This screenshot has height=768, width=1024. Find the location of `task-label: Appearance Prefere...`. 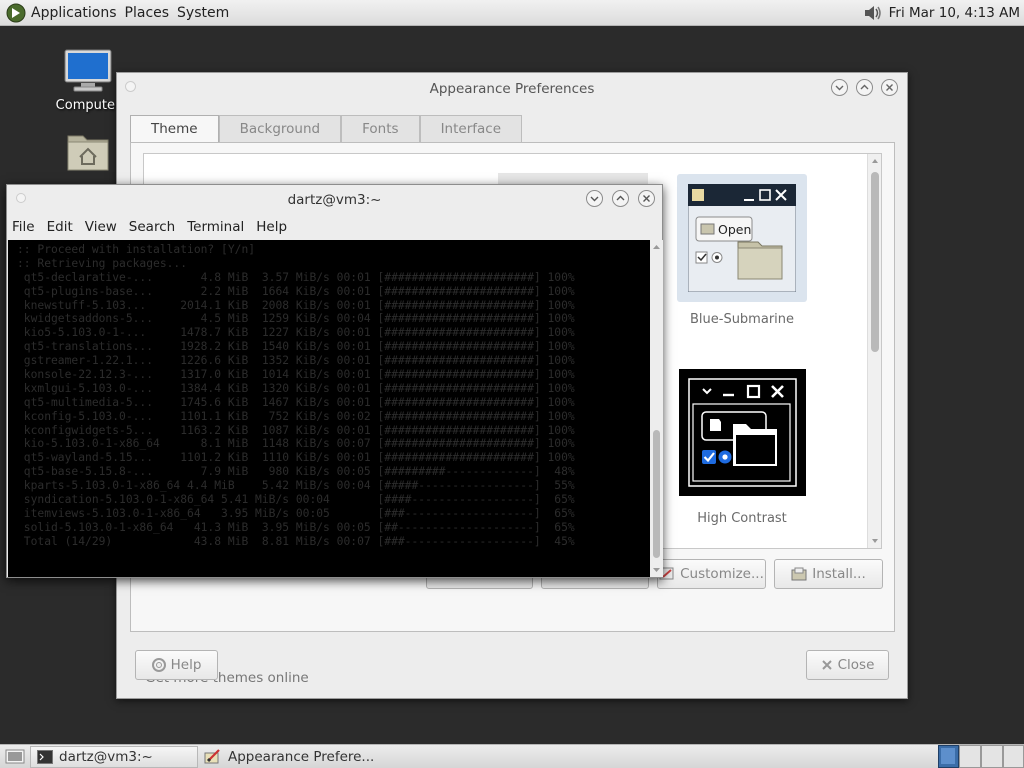

task-label: Appearance Prefere... is located at coordinates (301, 757).